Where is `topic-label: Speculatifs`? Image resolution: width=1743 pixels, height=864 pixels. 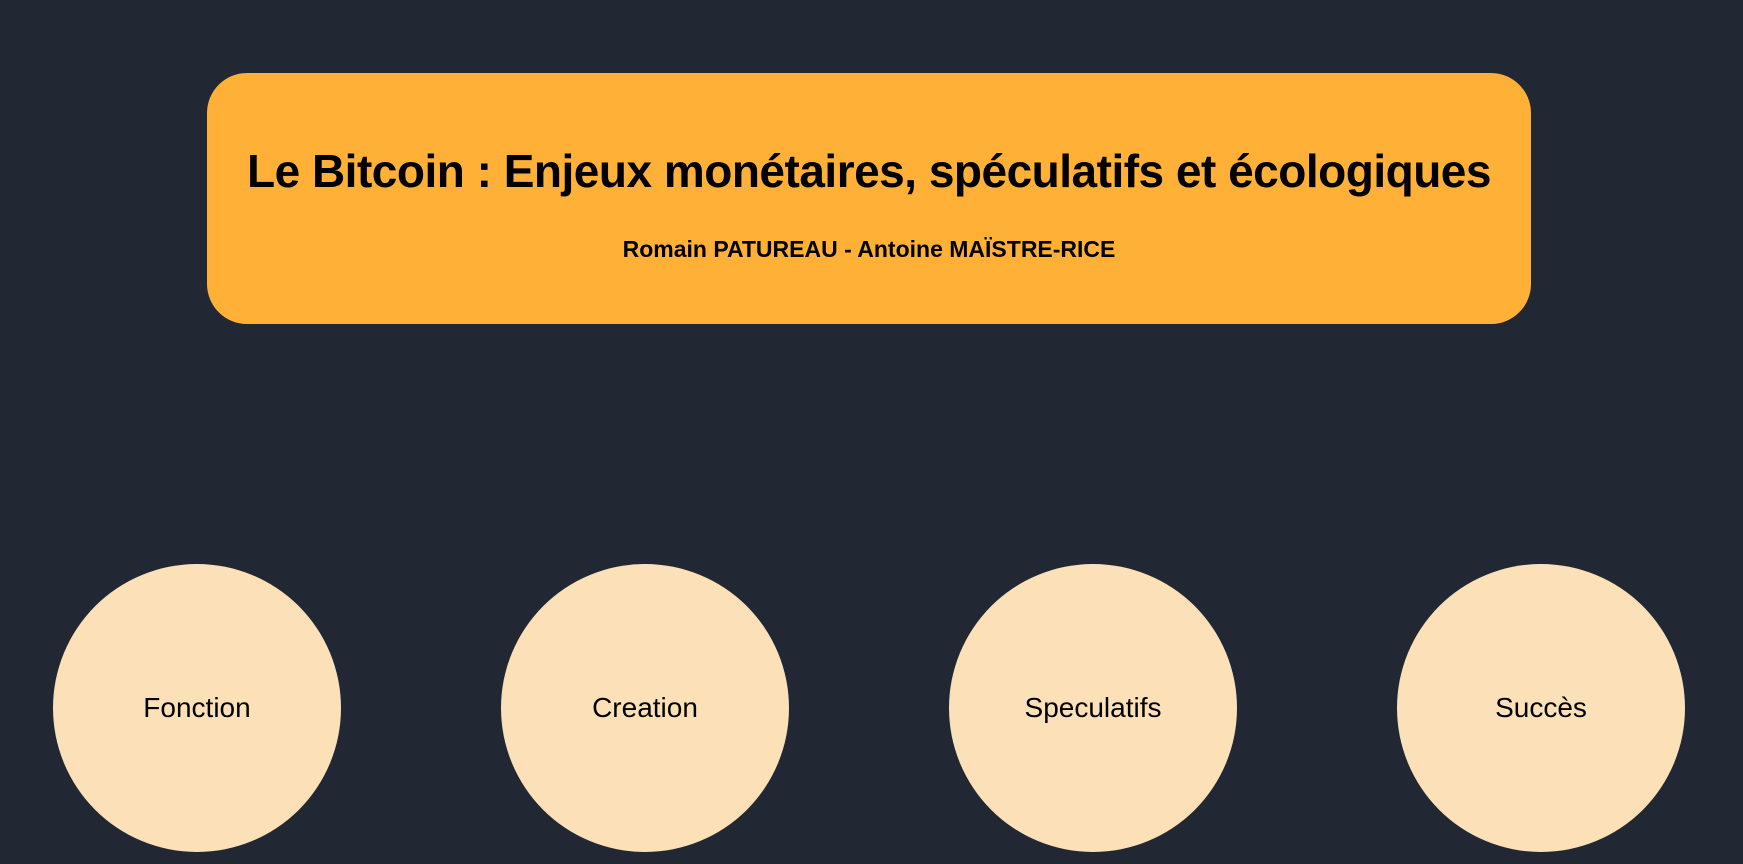 topic-label: Speculatifs is located at coordinates (1093, 707).